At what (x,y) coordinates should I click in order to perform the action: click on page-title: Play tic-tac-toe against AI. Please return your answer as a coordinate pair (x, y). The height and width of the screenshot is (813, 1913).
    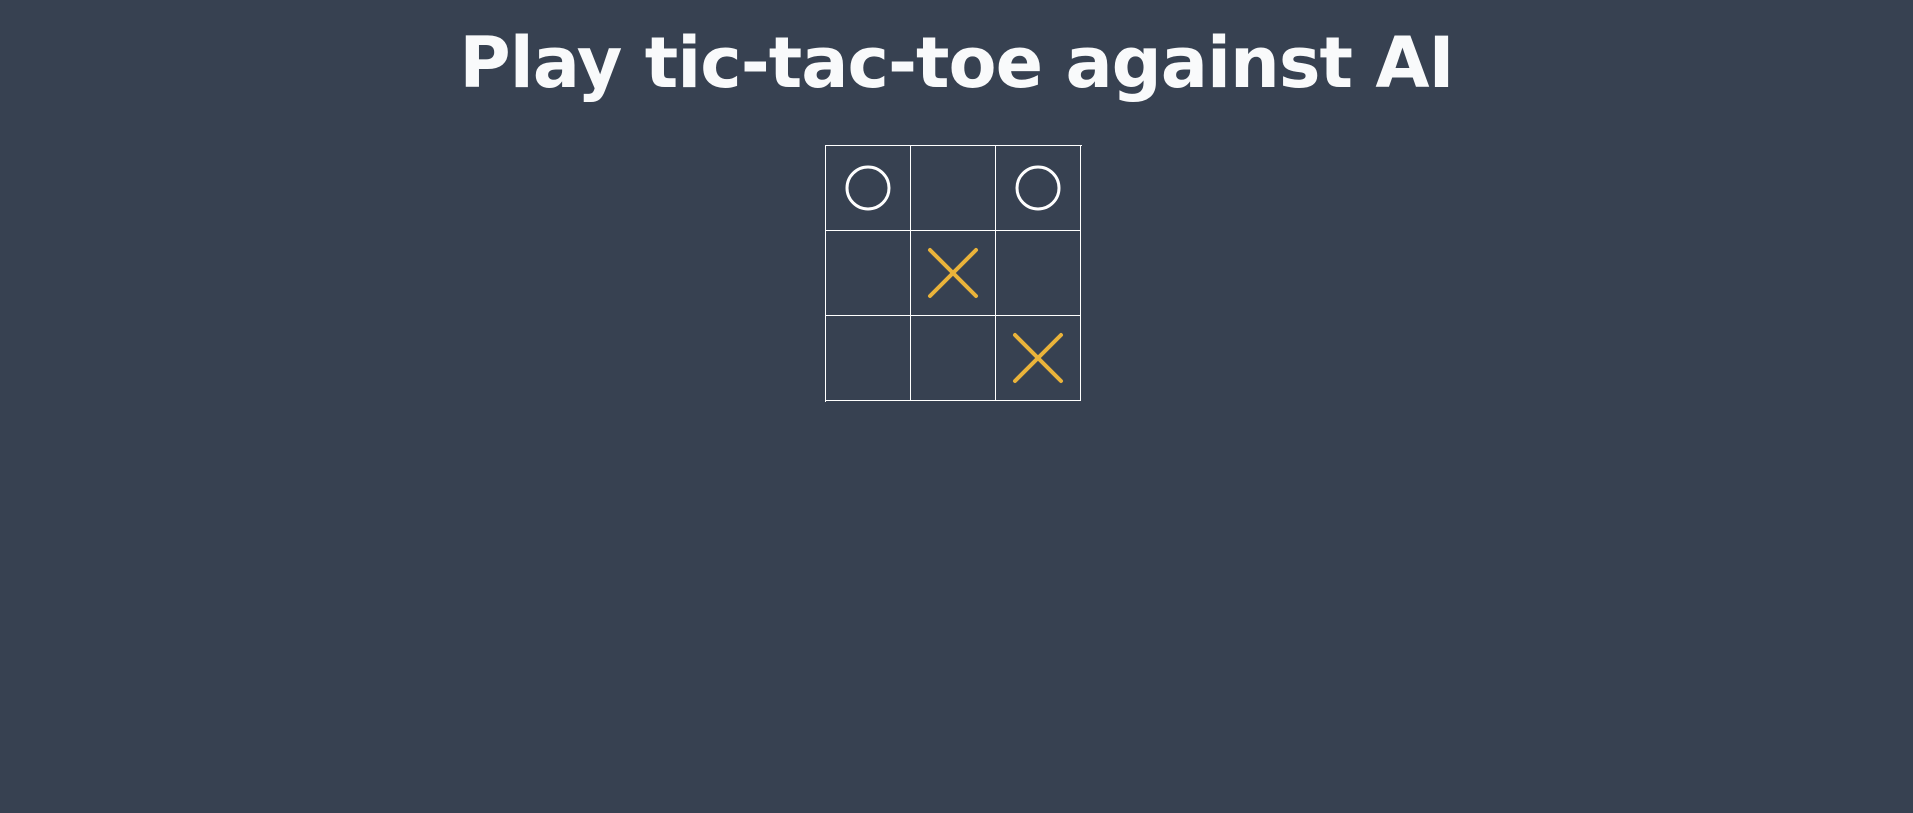
    Looking at the image, I should click on (956, 63).